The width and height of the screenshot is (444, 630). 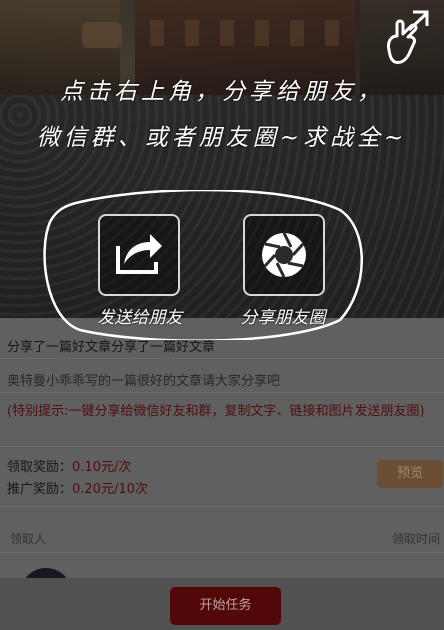 I want to click on moments-tile, so click(x=284, y=255).